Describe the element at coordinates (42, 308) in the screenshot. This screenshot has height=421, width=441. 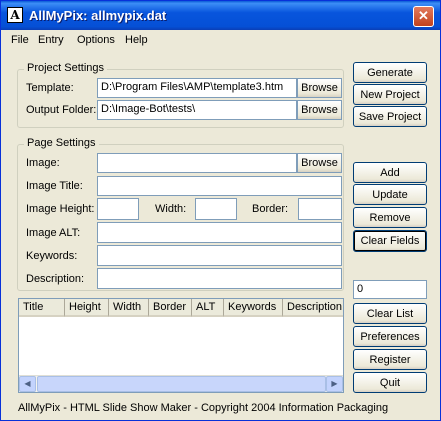
I see `column-title: Title` at that location.